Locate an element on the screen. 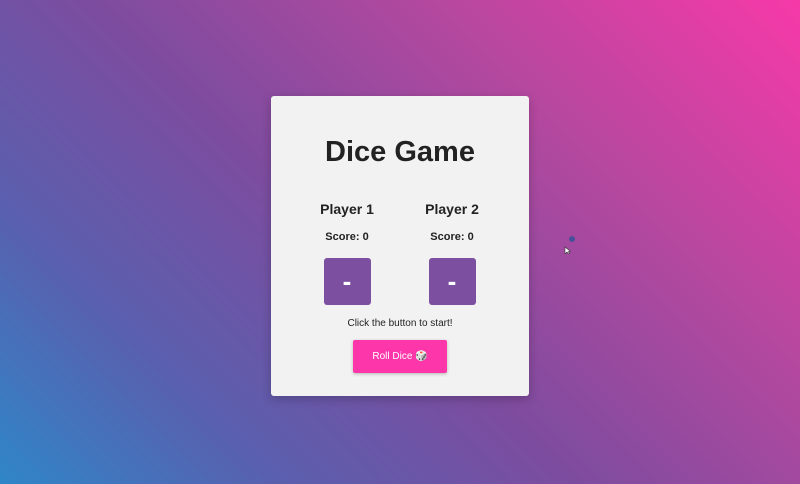  player-2-die: - is located at coordinates (452, 281).